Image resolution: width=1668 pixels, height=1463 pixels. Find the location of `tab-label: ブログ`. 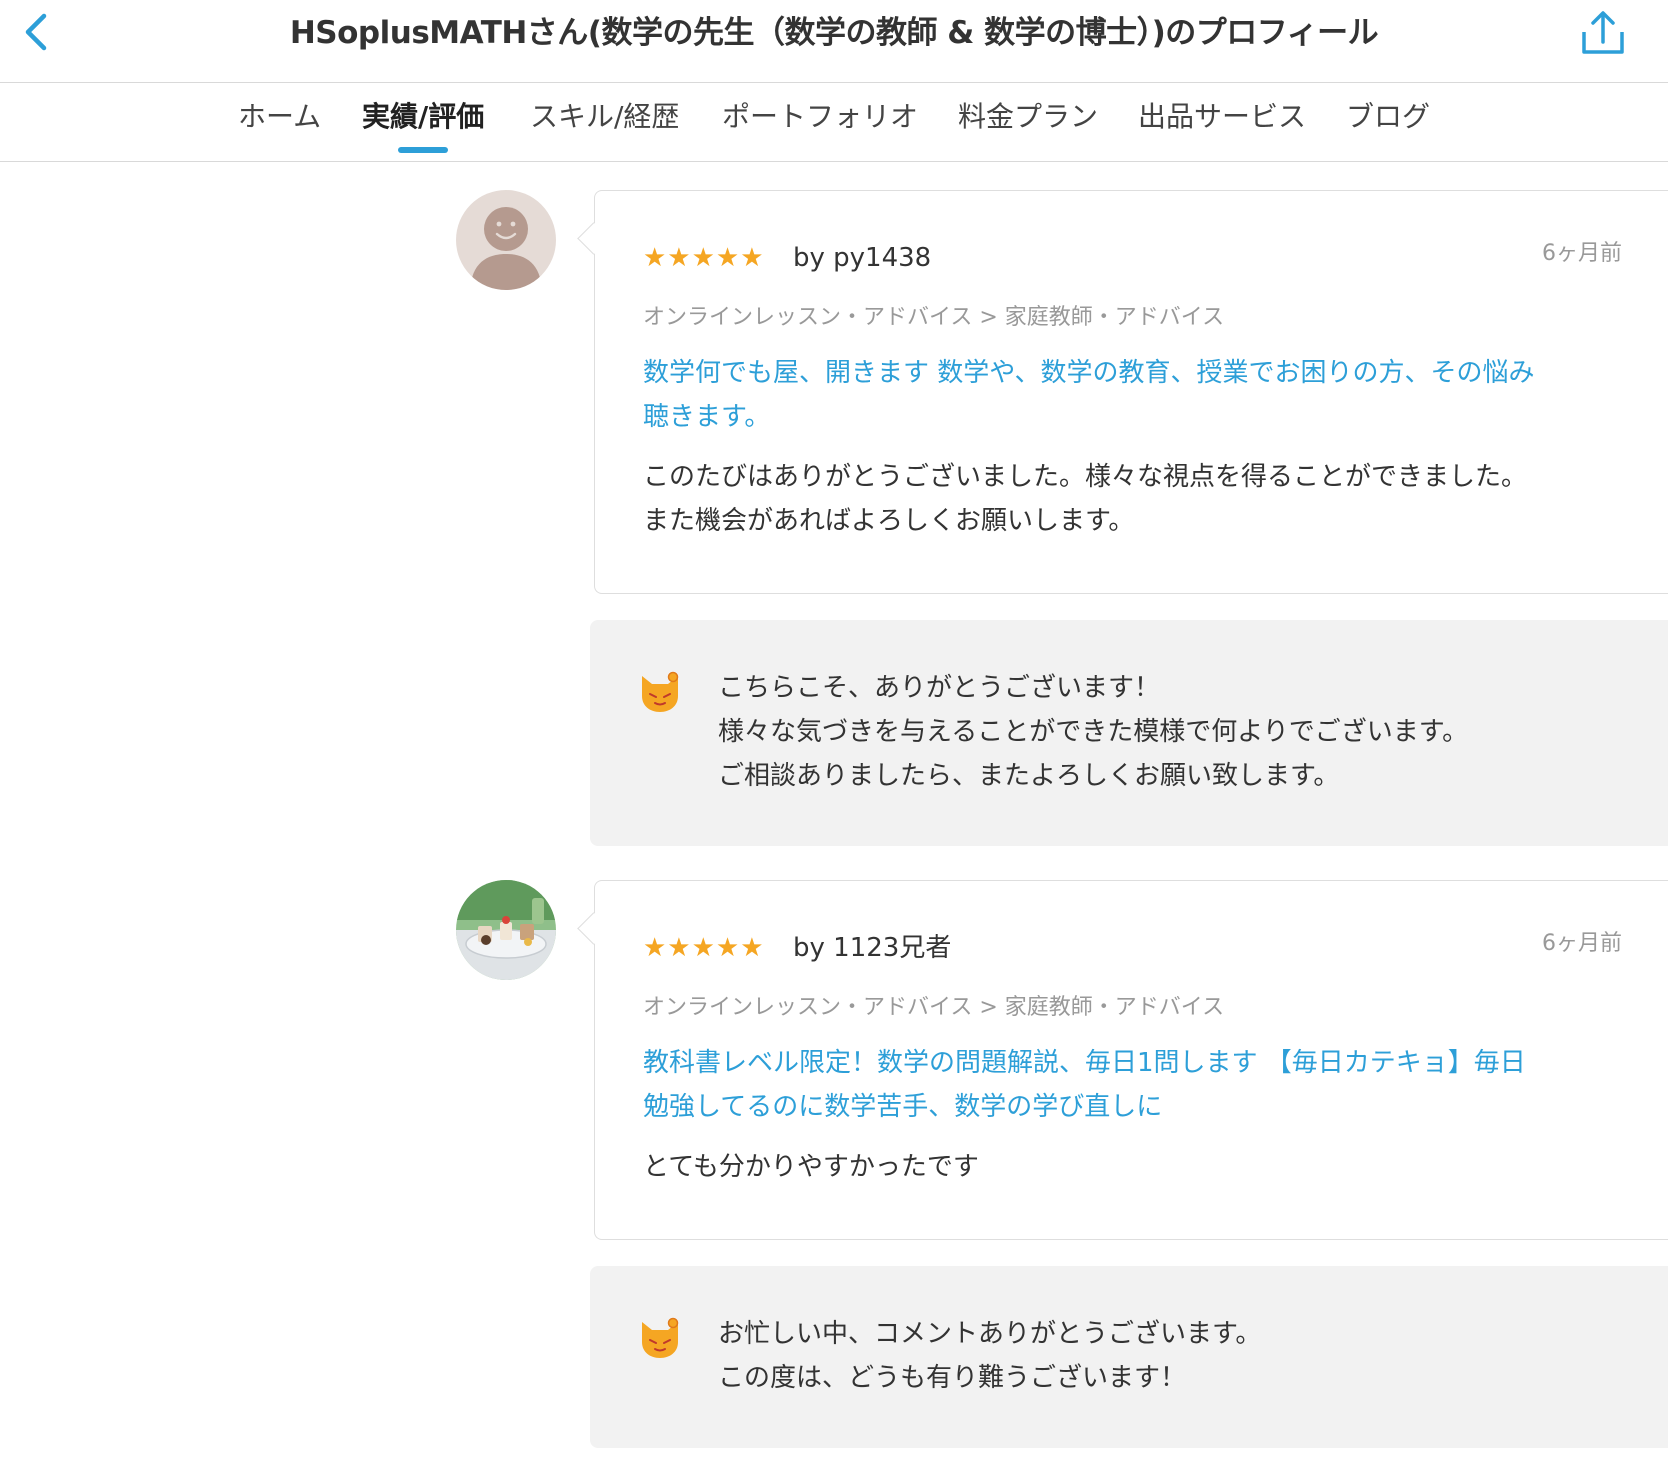

tab-label: ブログ is located at coordinates (1388, 116).